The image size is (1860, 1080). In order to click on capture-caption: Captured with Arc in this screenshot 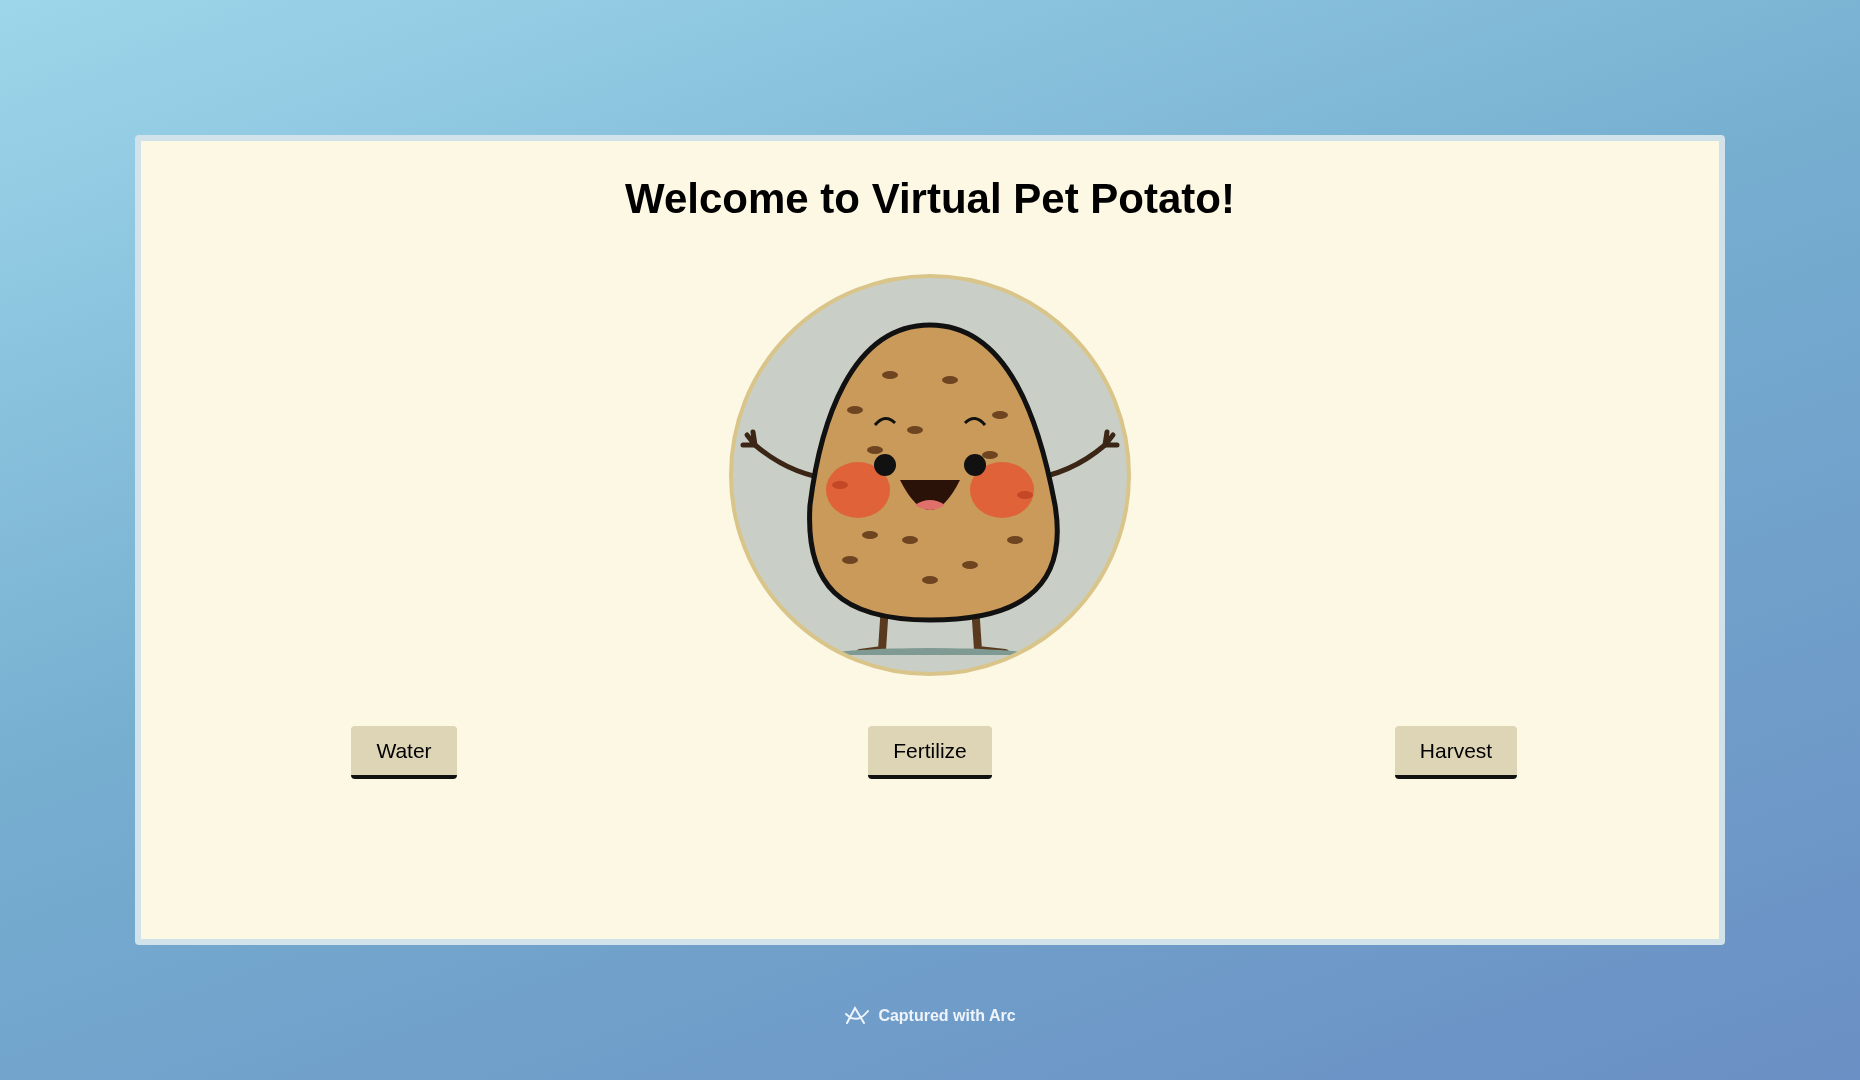, I will do `click(947, 1016)`.